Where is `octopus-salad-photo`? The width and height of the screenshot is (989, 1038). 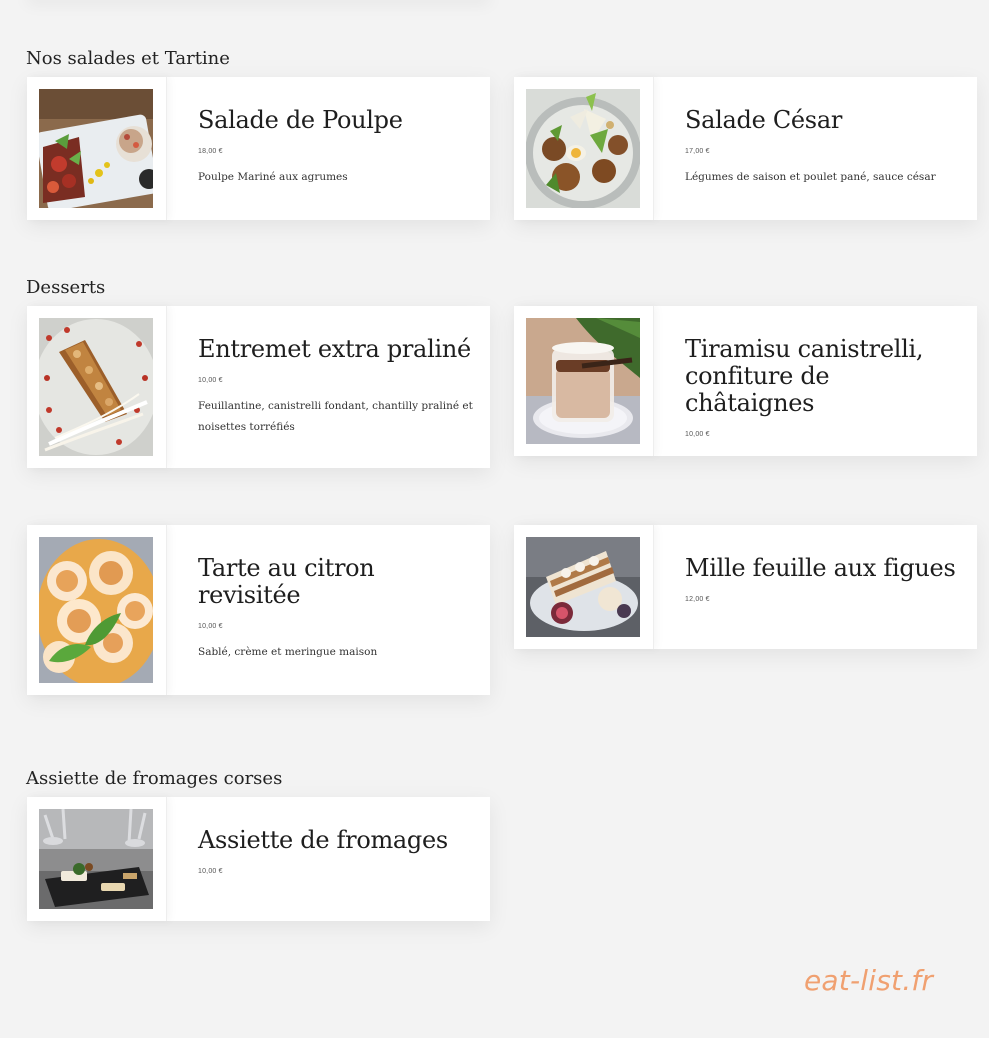 octopus-salad-photo is located at coordinates (96, 148).